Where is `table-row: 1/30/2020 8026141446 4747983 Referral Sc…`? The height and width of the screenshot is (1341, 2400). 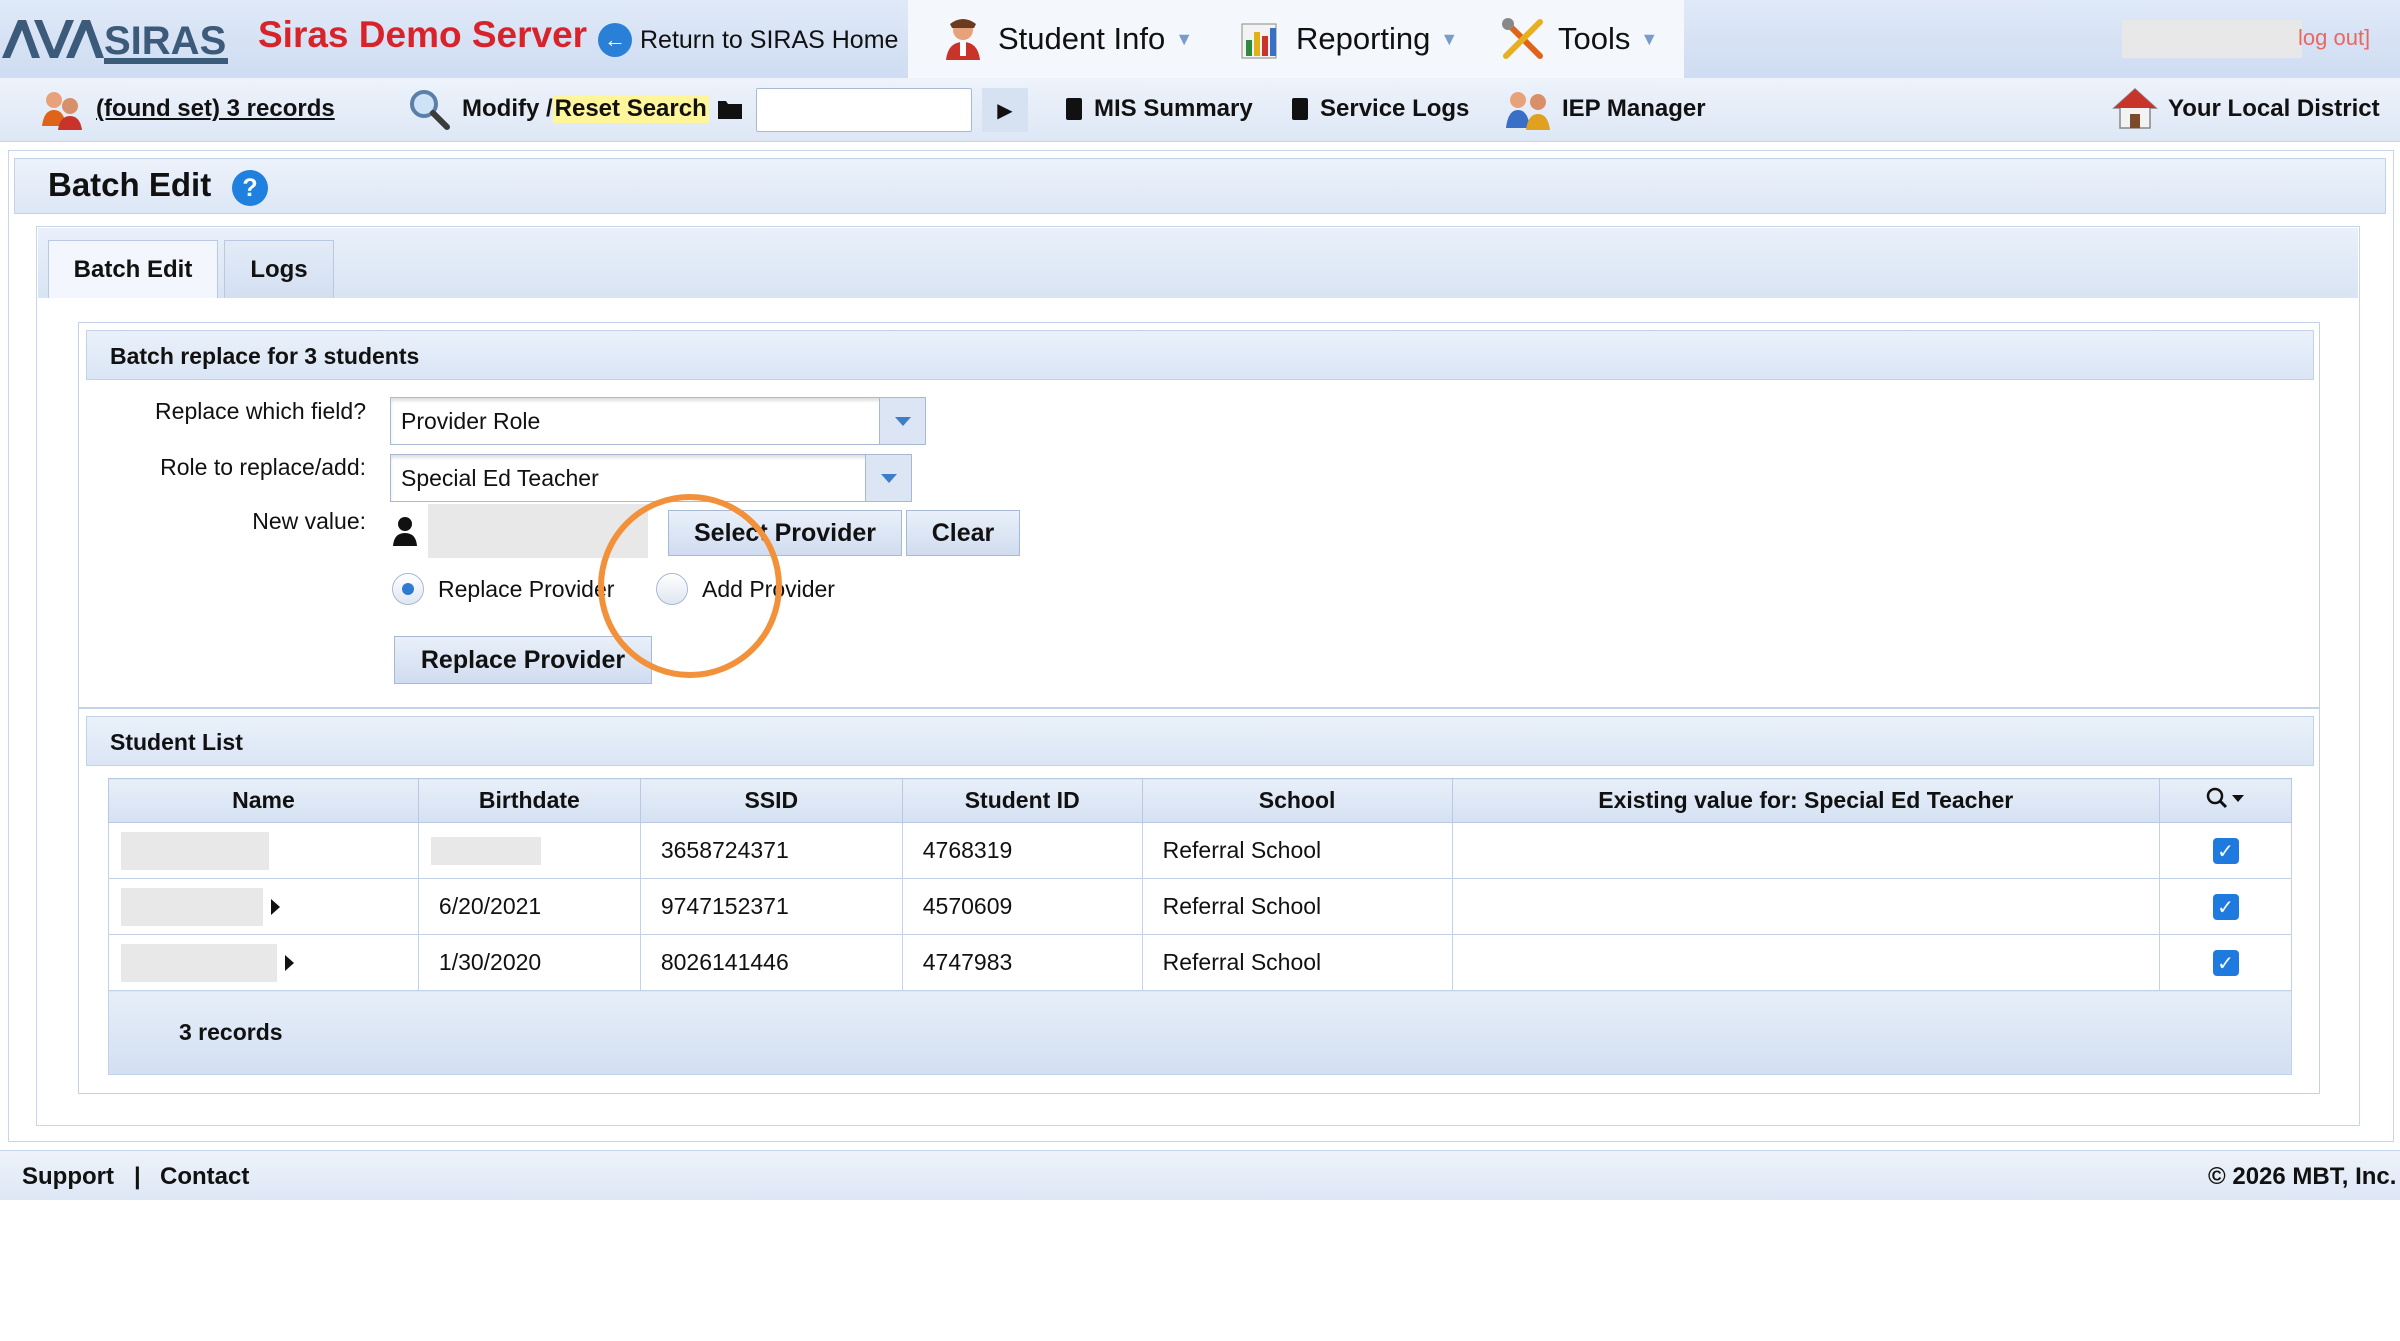 table-row: 1/30/2020 8026141446 4747983 Referral Sc… is located at coordinates (1200, 962).